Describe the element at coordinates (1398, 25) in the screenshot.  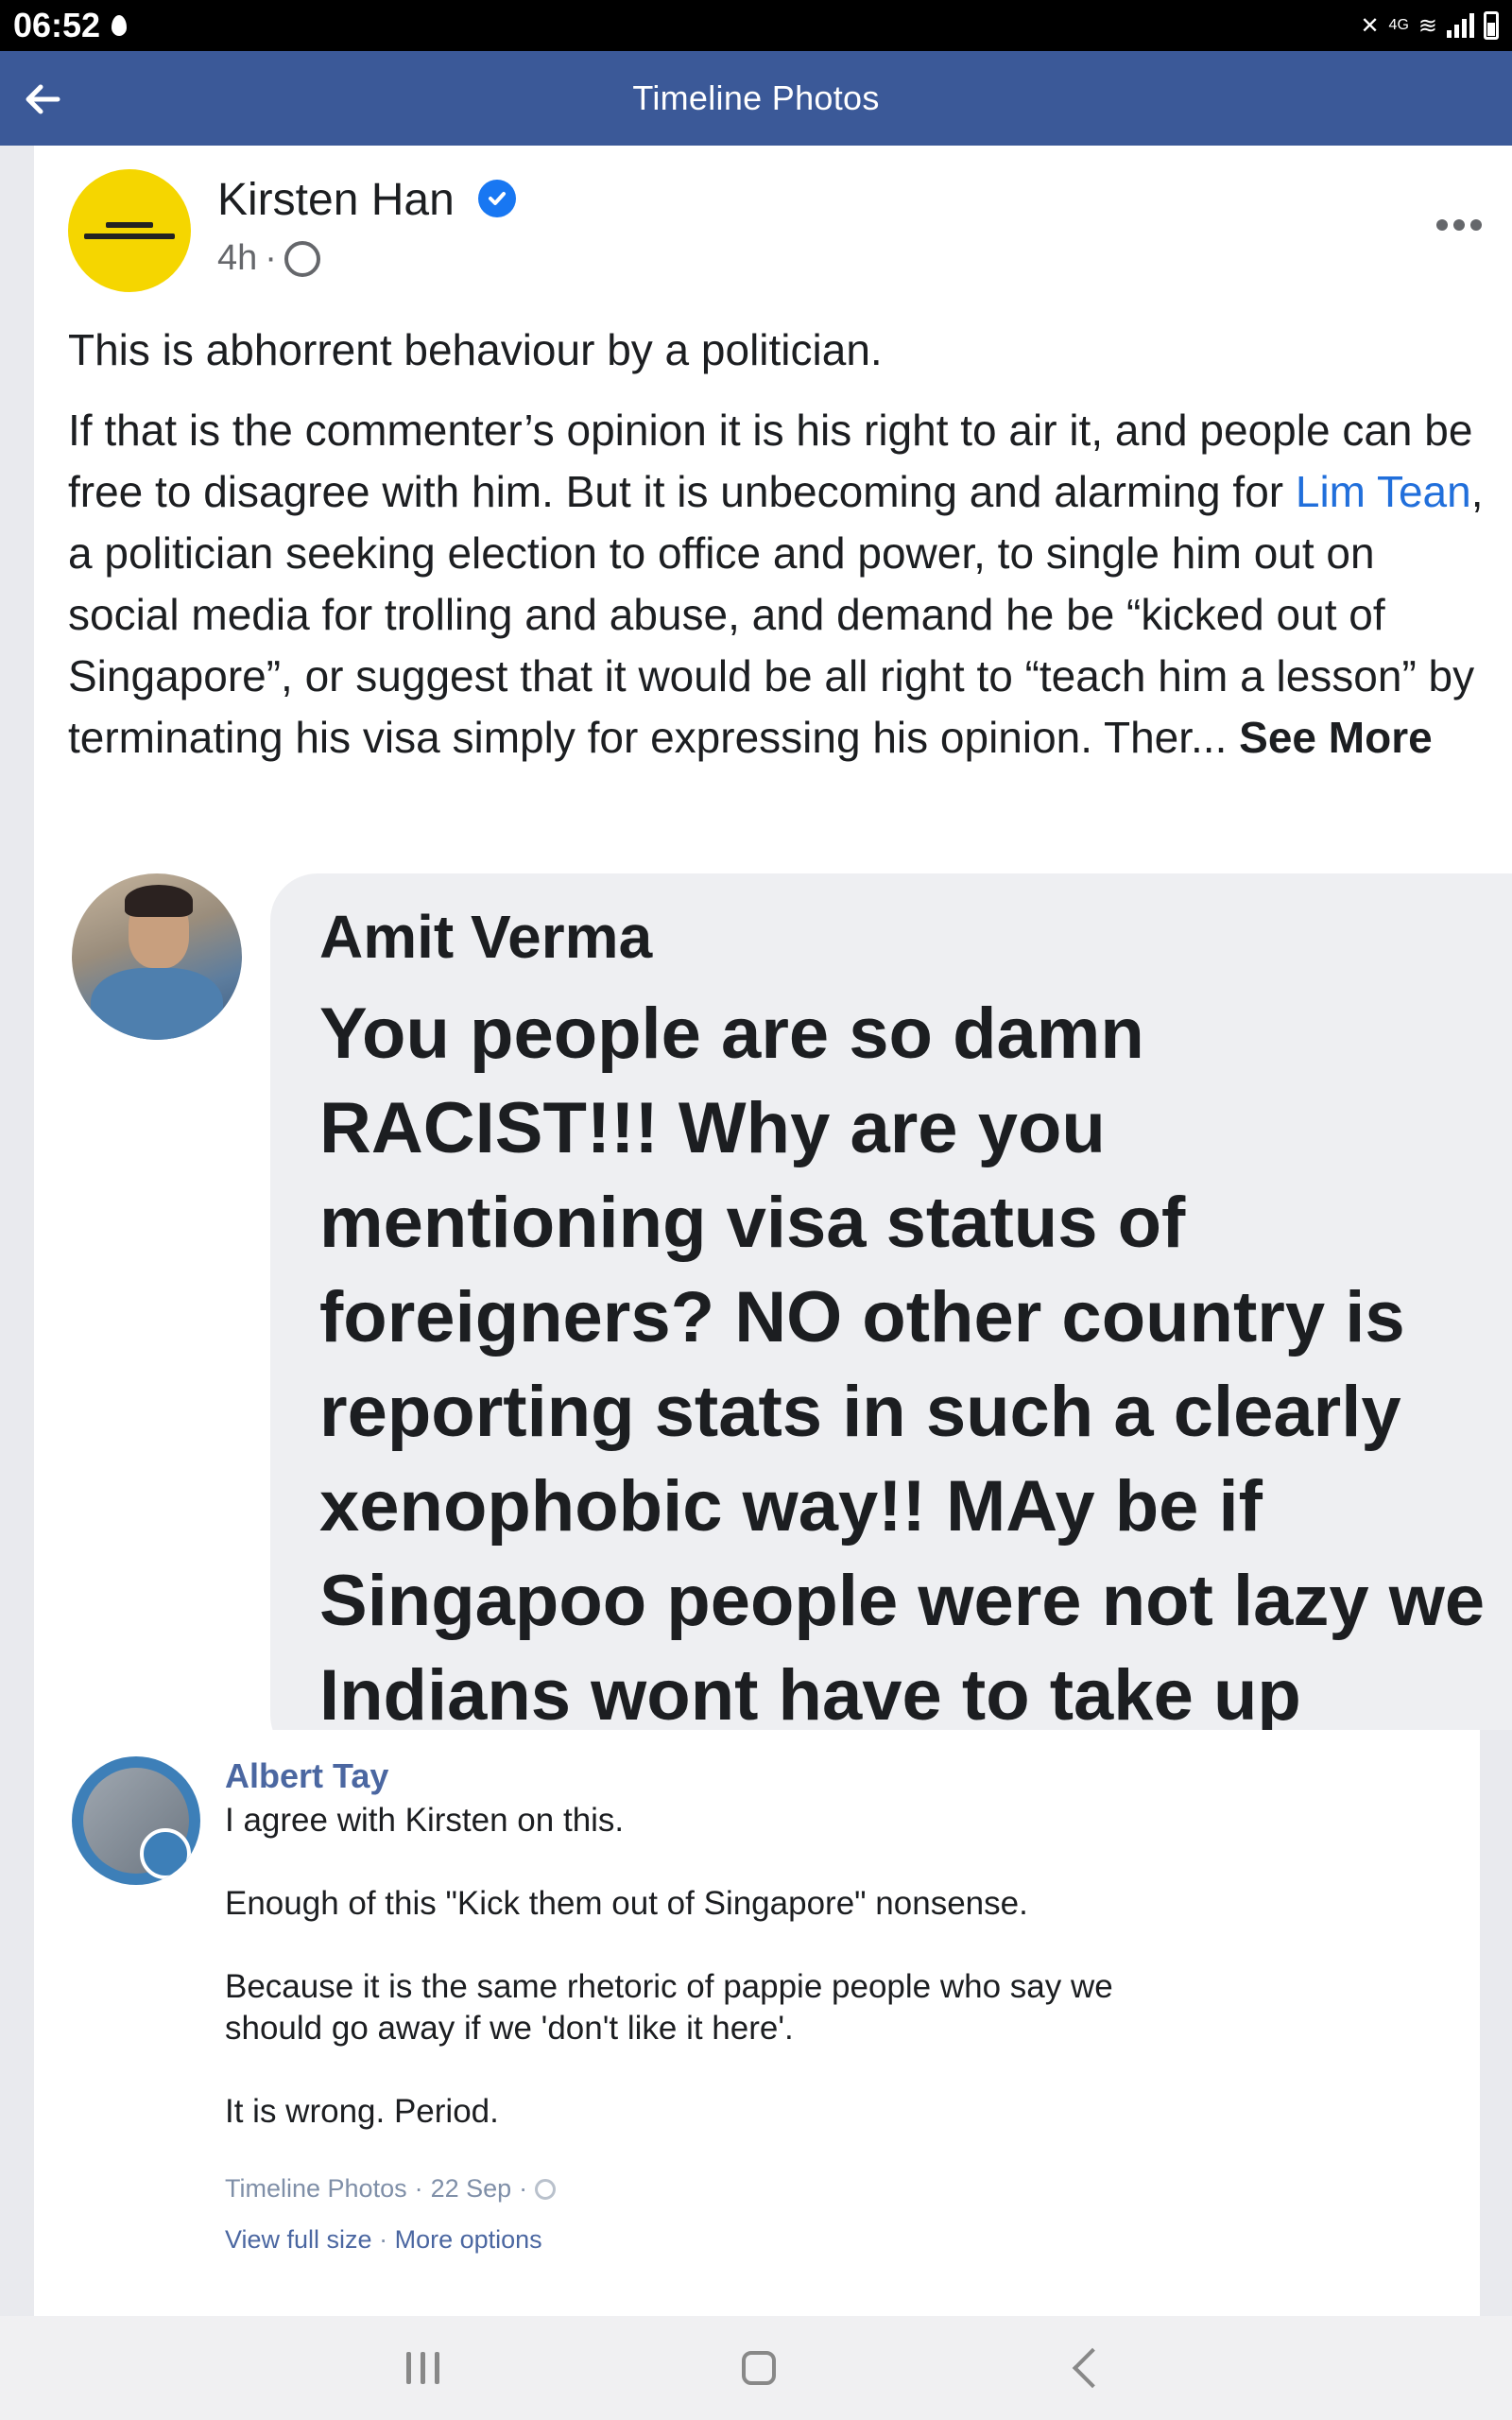
I see `network-type: 4G` at that location.